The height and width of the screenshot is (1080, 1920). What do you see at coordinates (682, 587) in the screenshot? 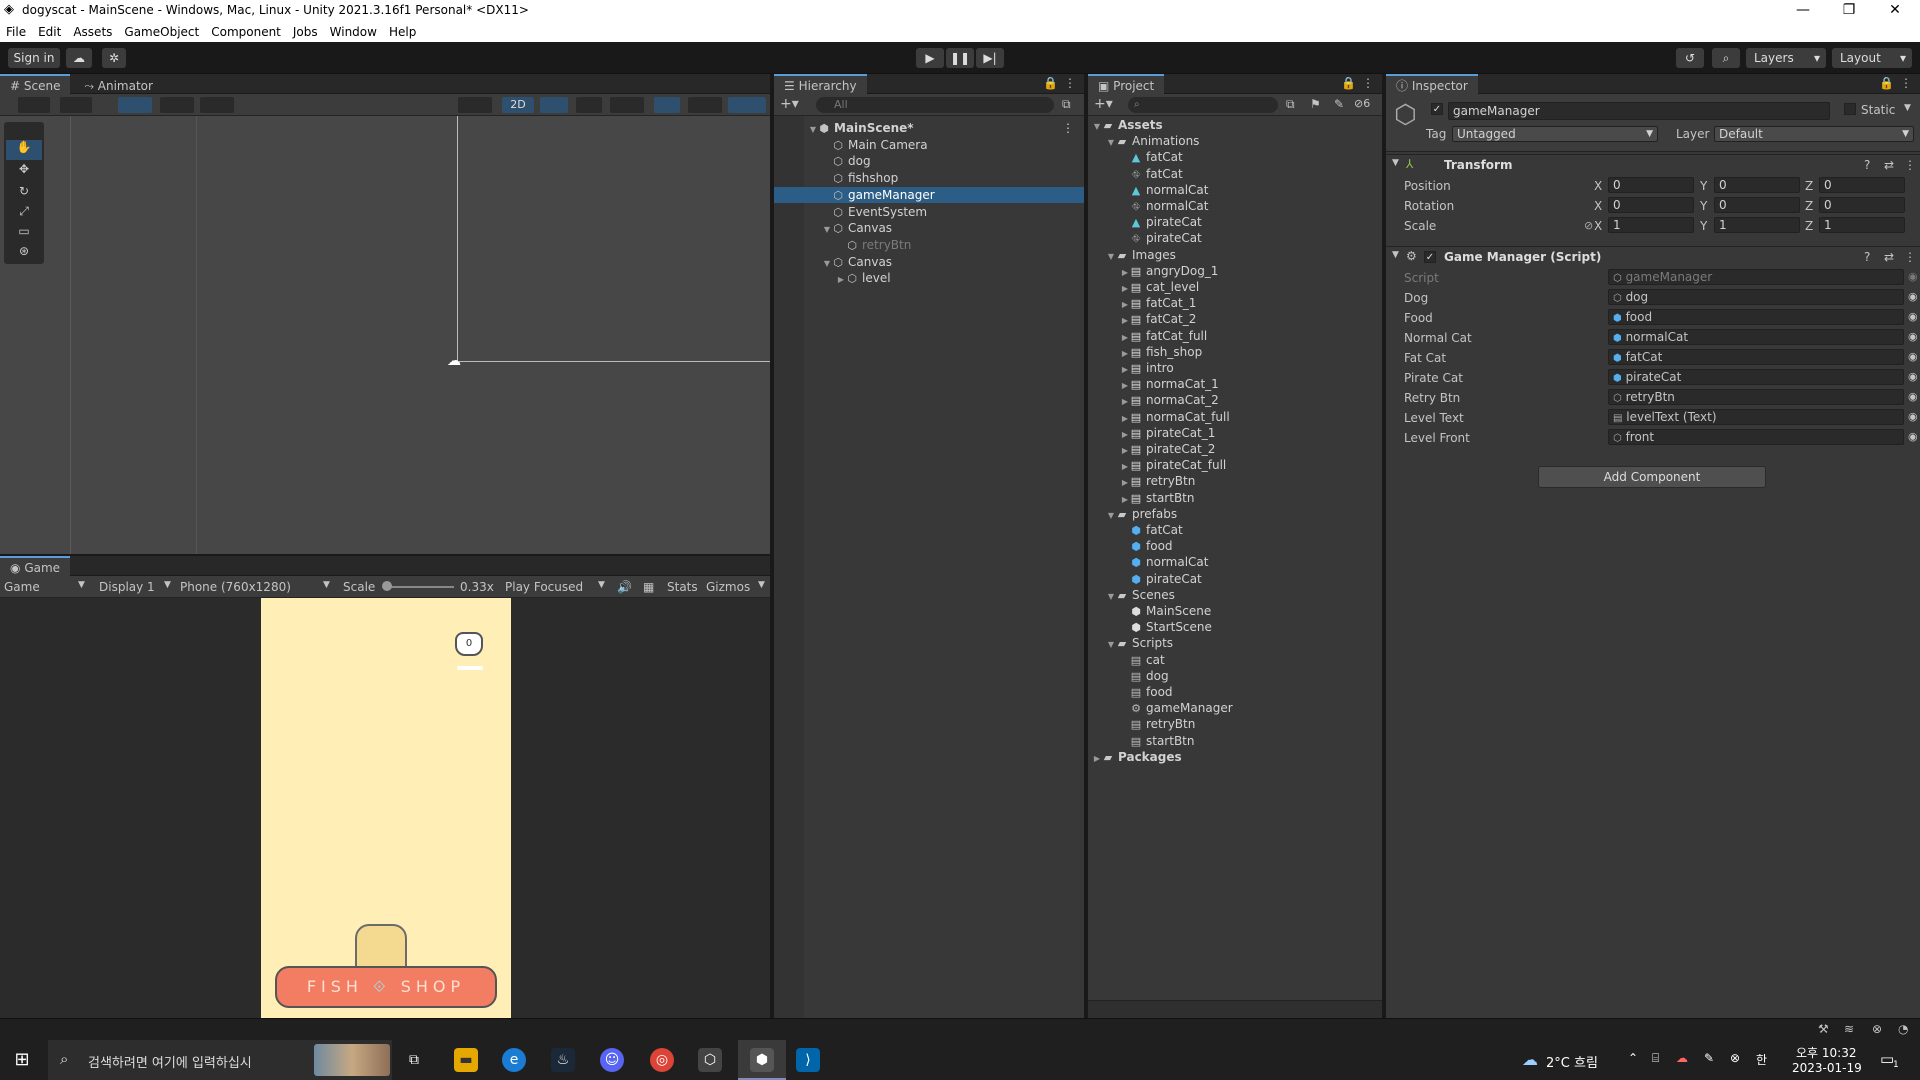
I see `stats-button: Stats` at bounding box center [682, 587].